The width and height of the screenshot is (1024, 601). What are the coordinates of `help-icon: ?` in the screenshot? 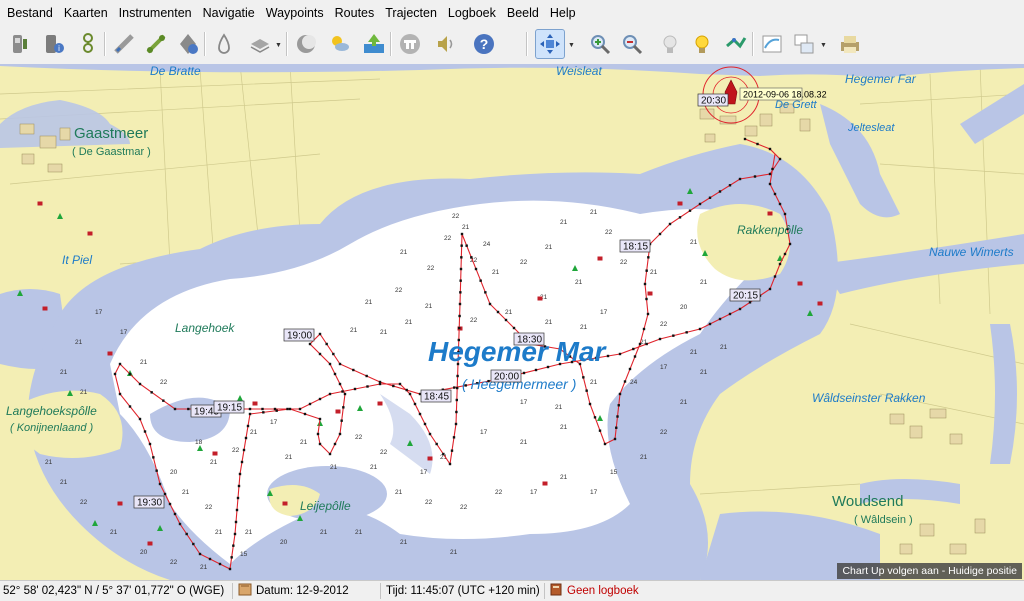 It's located at (484, 44).